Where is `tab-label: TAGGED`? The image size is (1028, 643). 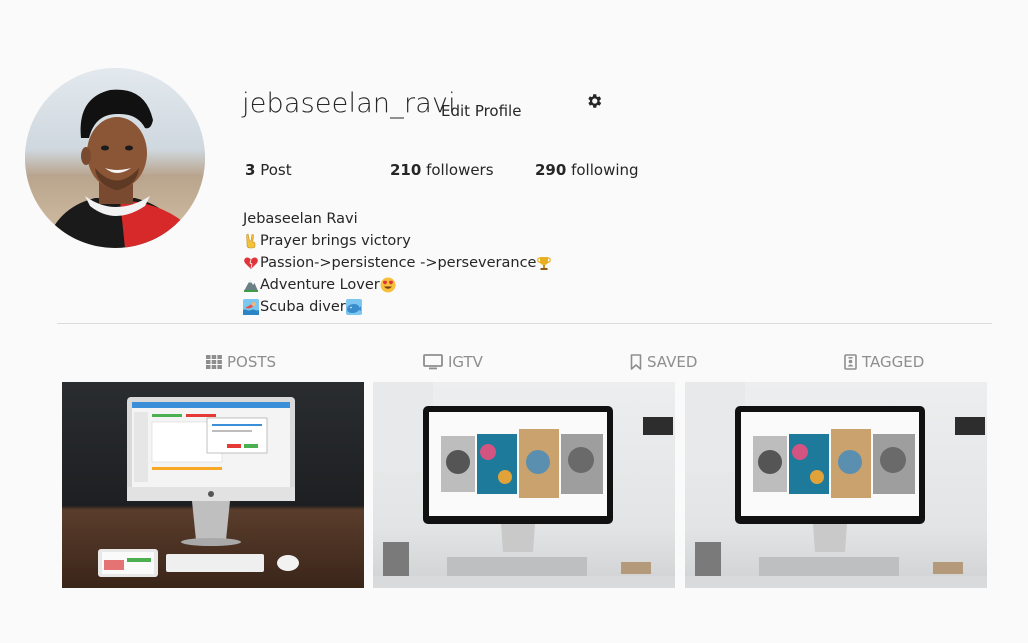
tab-label: TAGGED is located at coordinates (893, 362).